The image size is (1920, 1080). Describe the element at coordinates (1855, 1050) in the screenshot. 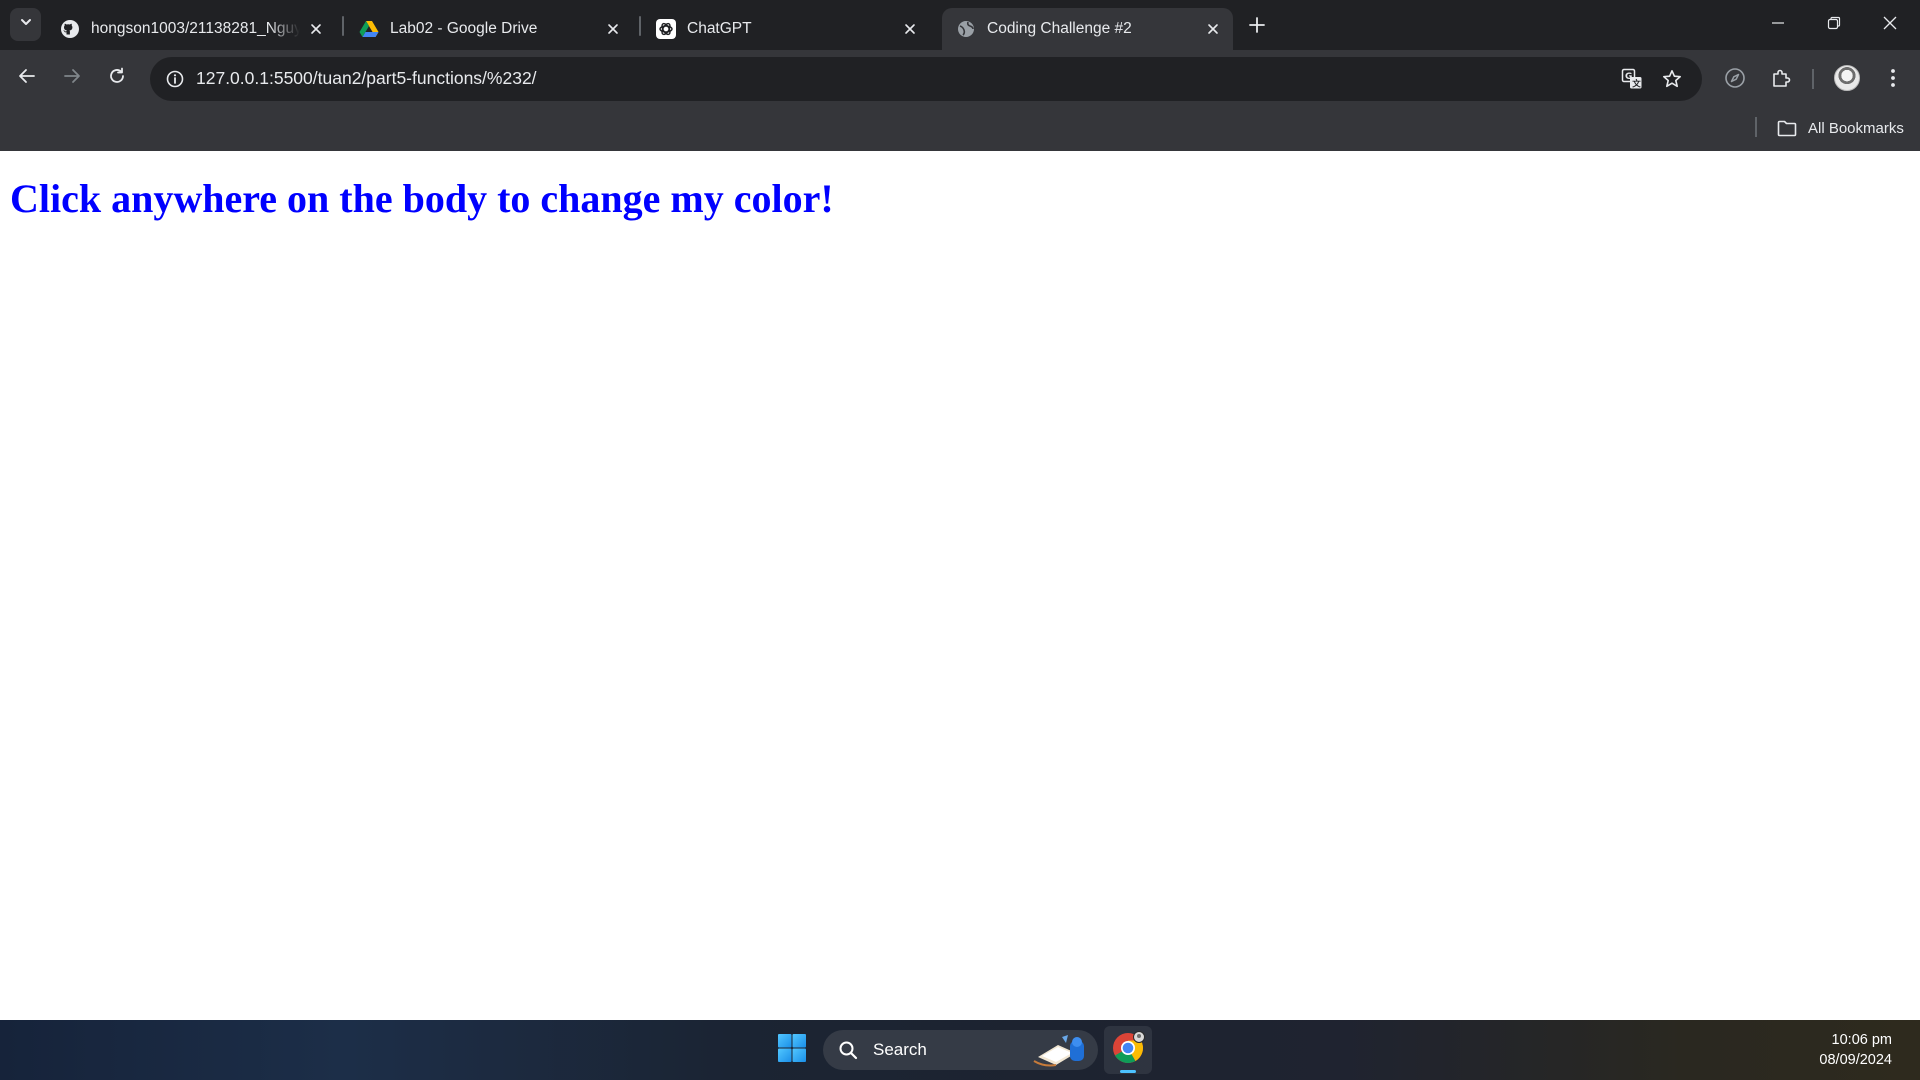

I see `system-clock: 10:06 pm 08/09/2024` at that location.